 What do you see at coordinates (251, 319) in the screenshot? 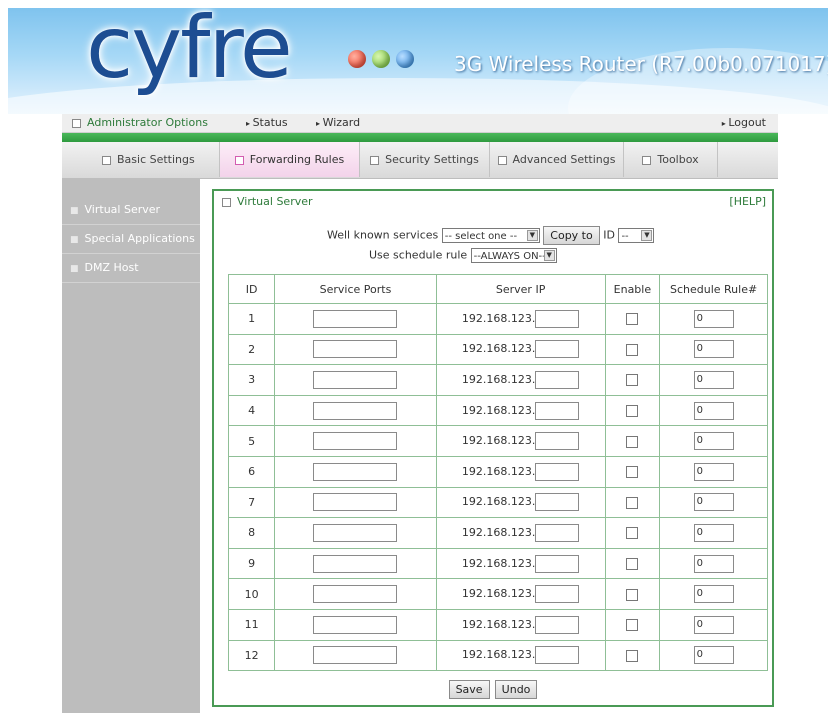
I see `row-id: 1` at bounding box center [251, 319].